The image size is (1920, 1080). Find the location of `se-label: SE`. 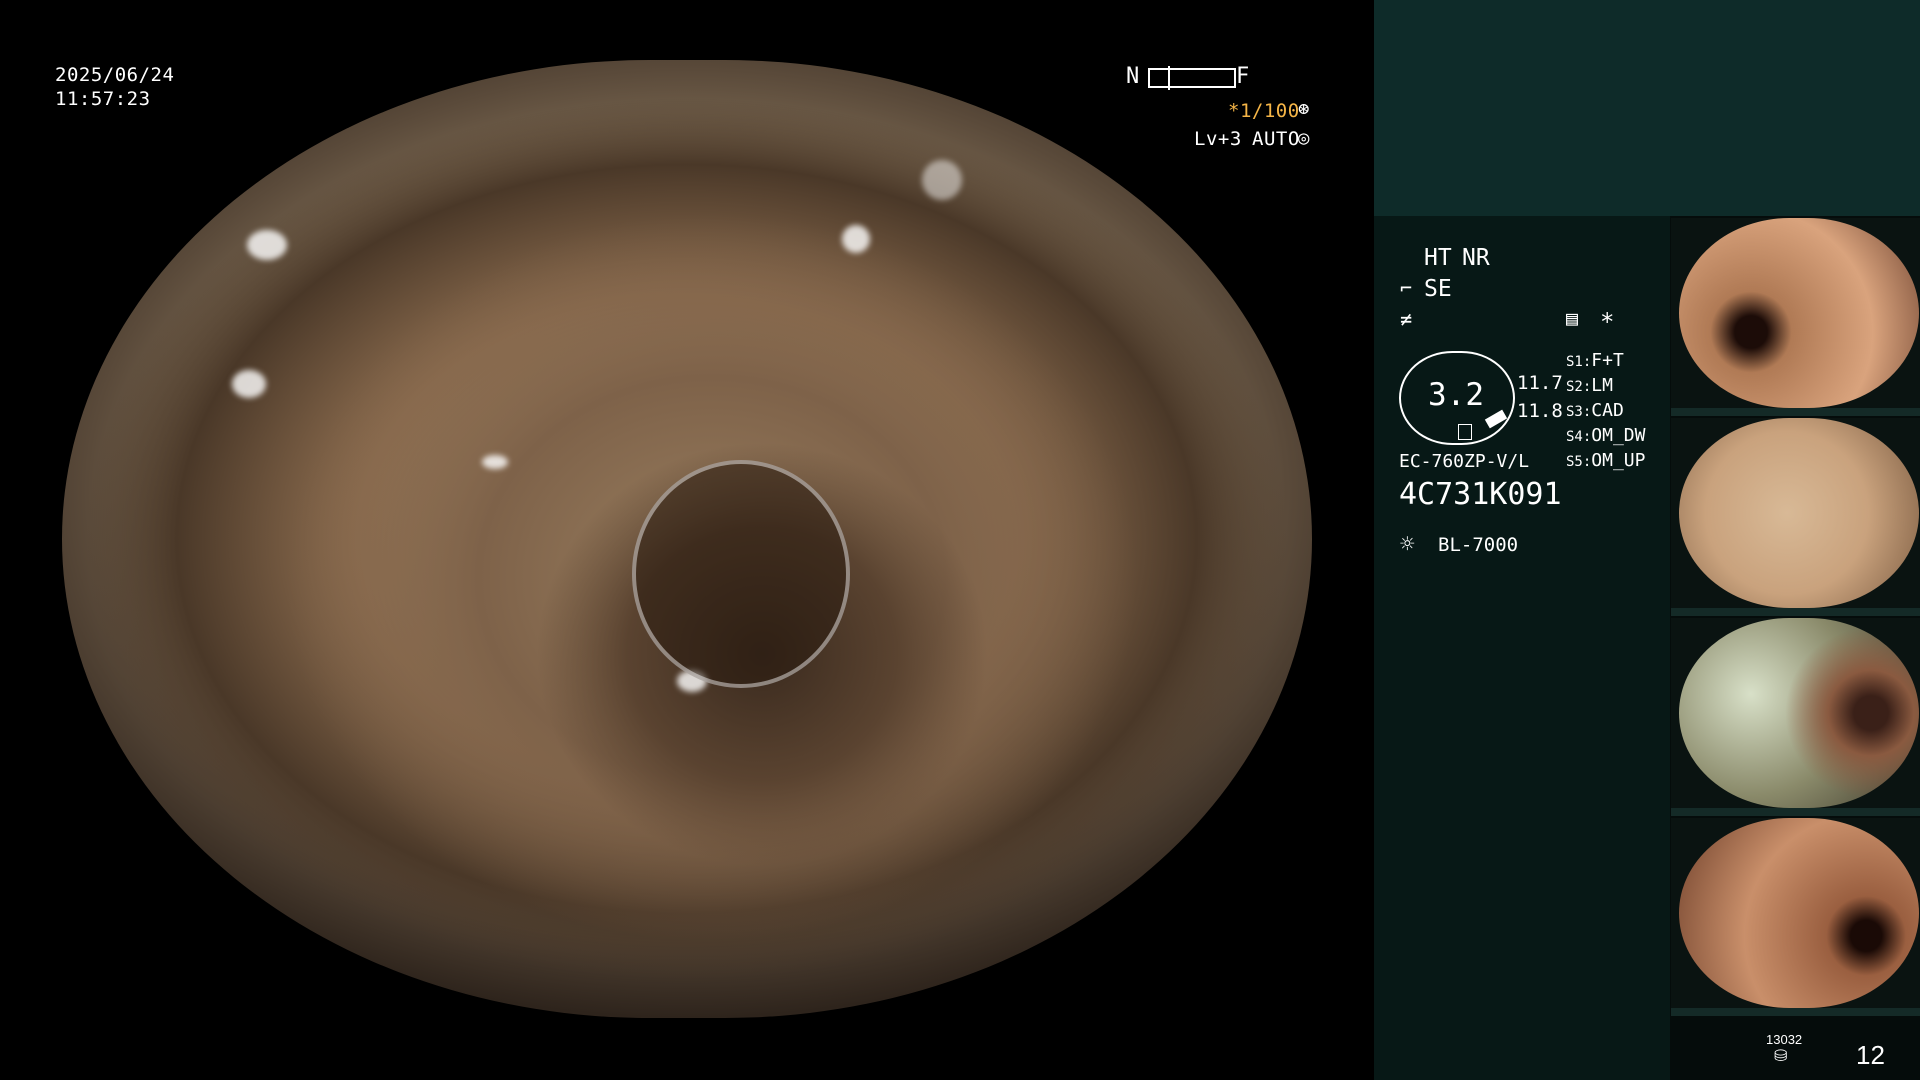

se-label: SE is located at coordinates (1438, 289).